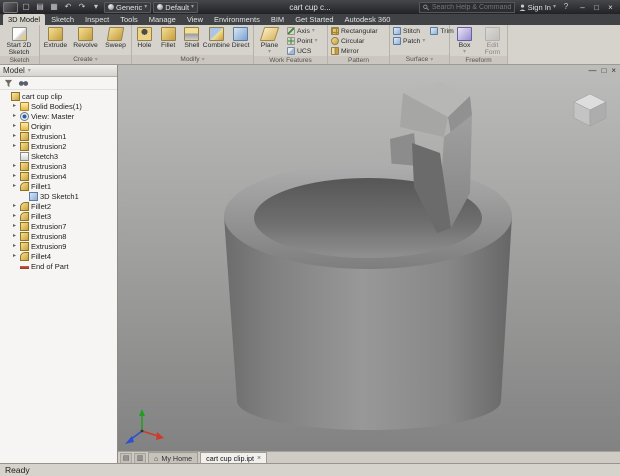 The image size is (620, 476). I want to click on axis-button: Axis ▾, so click(302, 31).